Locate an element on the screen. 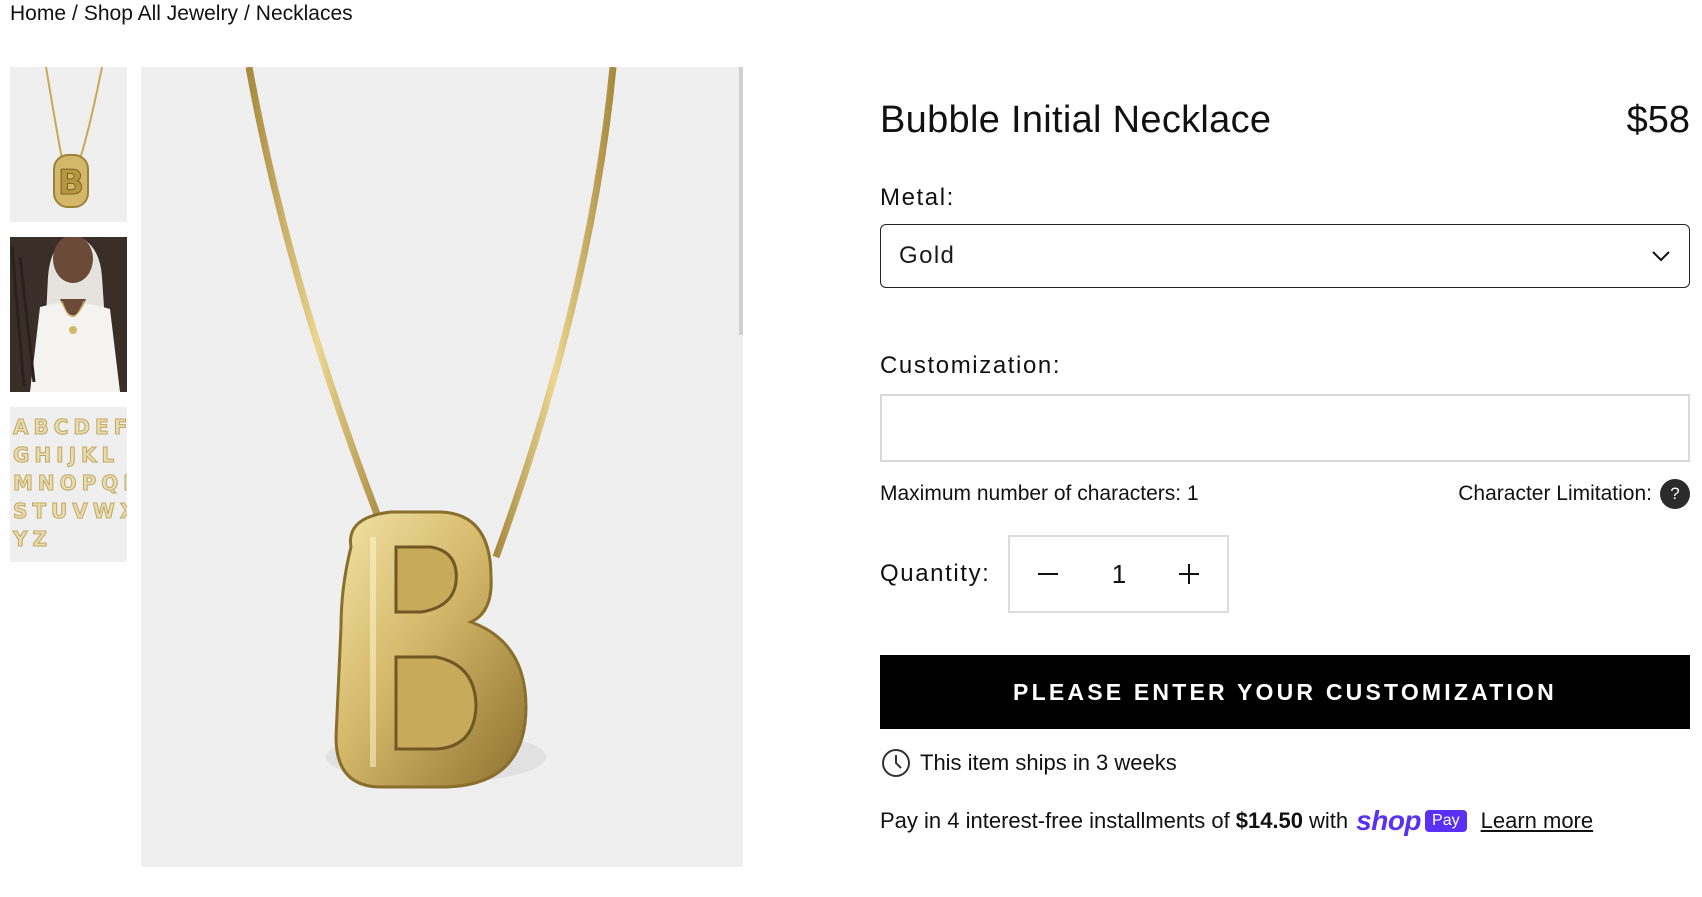 Image resolution: width=1702 pixels, height=897 pixels. thumbnail-model is located at coordinates (68, 314).